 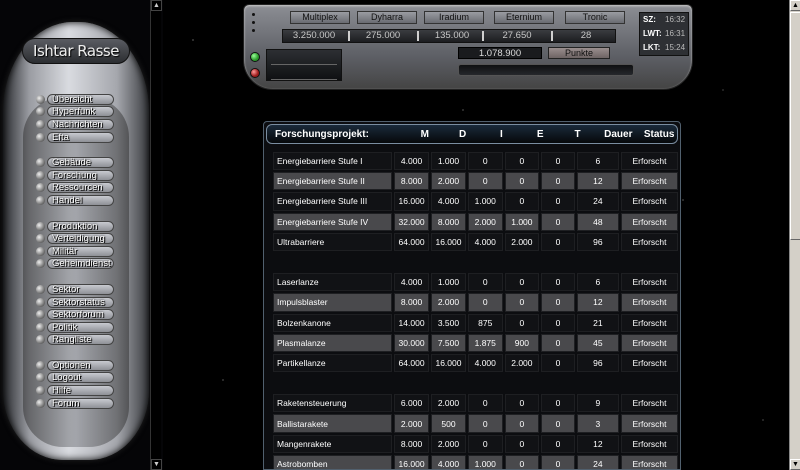 I want to click on nav-item-forschung: Forschung, so click(x=75, y=175).